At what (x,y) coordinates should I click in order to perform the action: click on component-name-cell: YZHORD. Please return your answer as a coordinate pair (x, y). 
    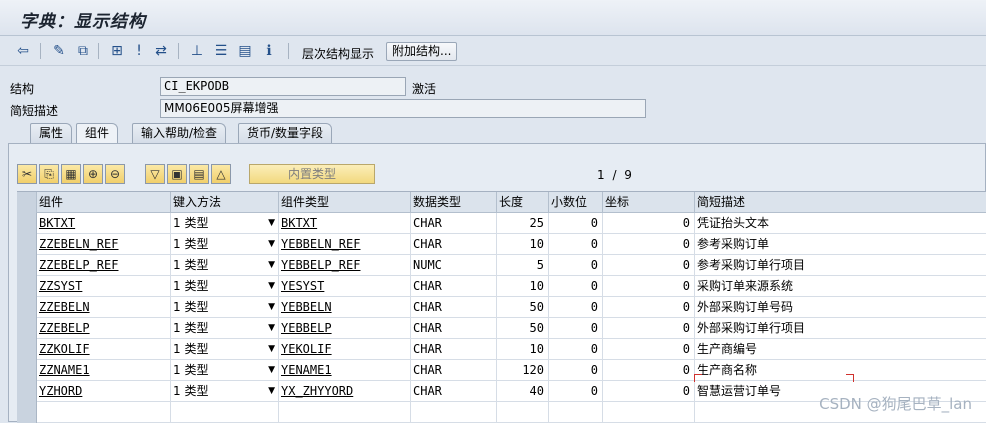
    Looking at the image, I should click on (104, 391).